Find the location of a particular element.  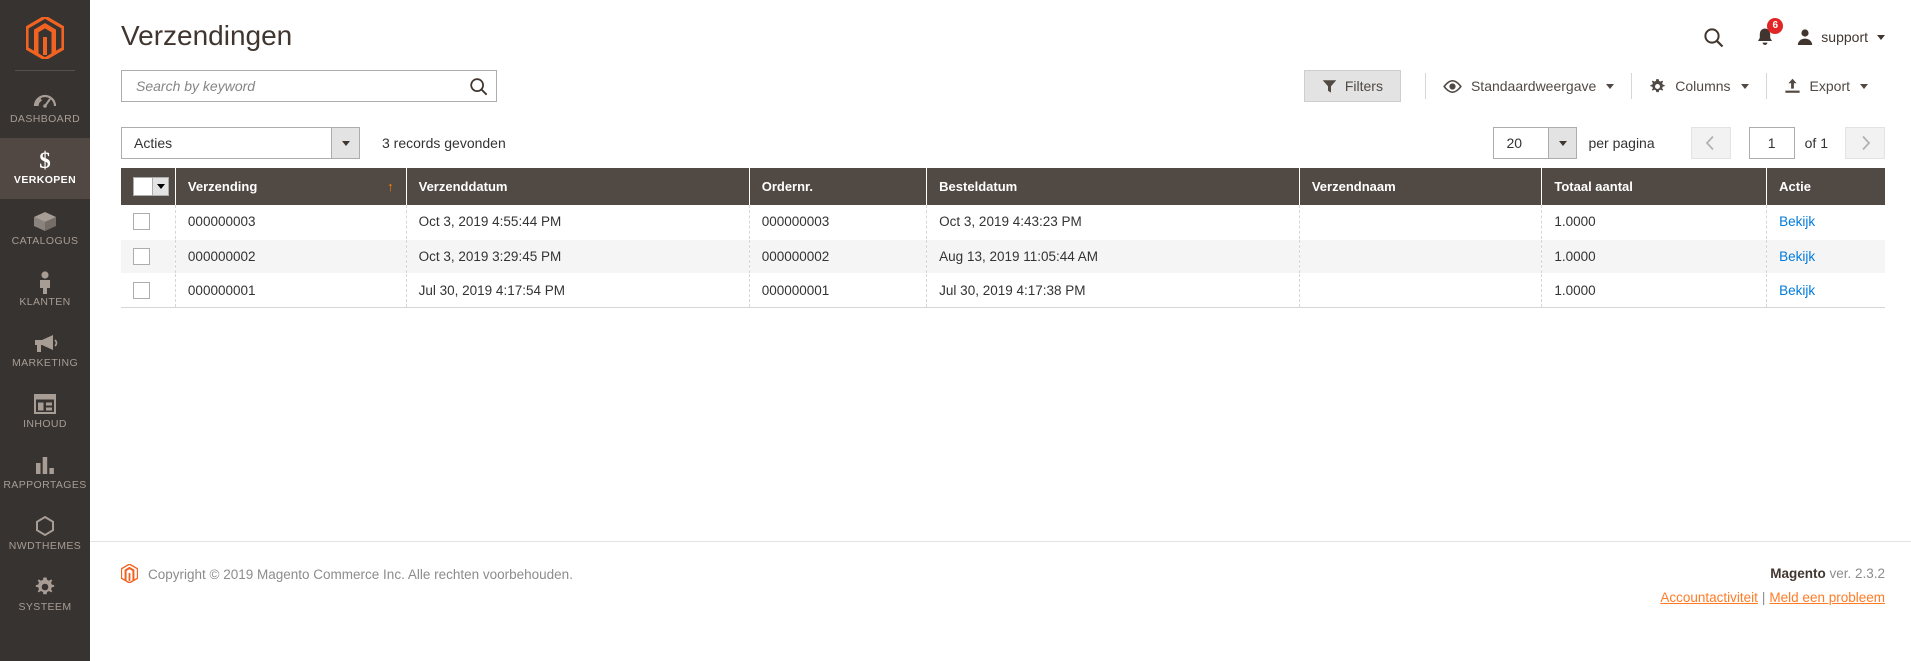

column-header-actie: Actie is located at coordinates (1825, 186).